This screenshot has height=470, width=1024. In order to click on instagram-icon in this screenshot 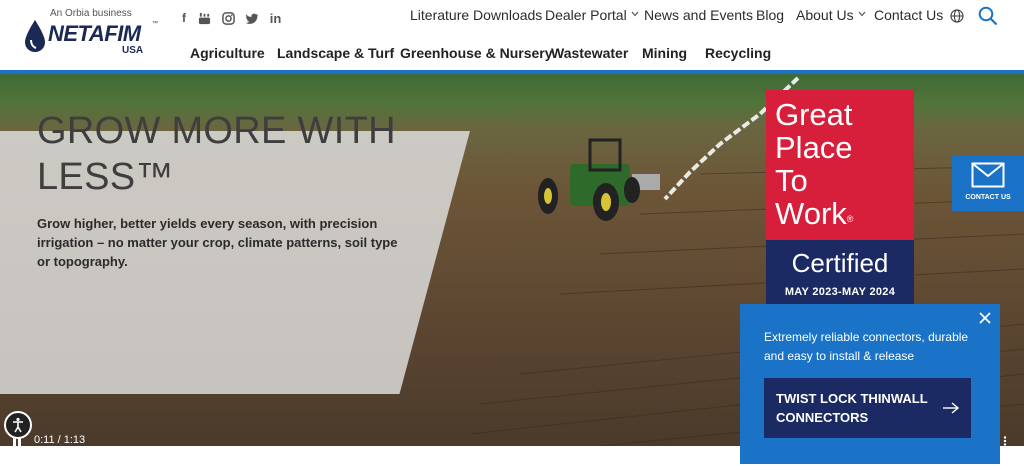, I will do `click(228, 18)`.